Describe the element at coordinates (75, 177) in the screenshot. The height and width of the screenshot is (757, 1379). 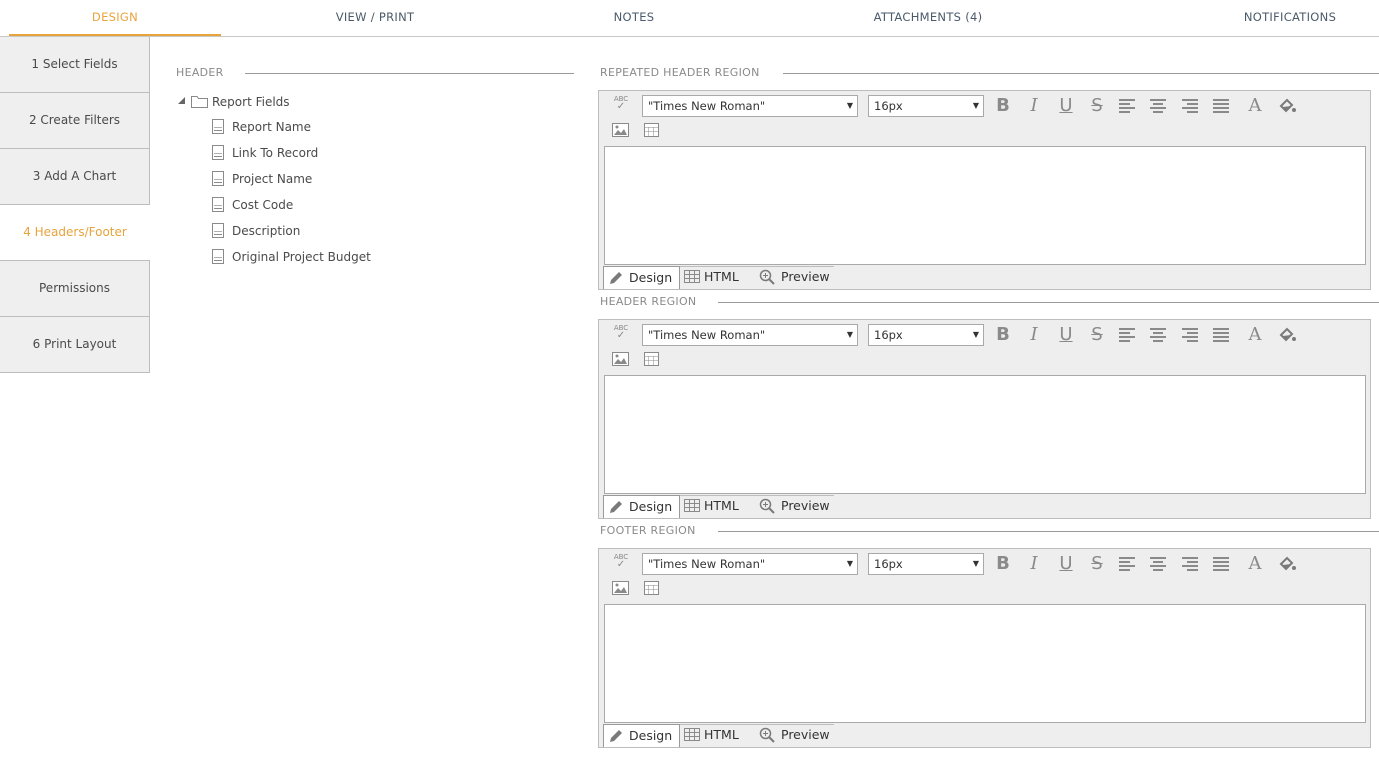
I see `step-add-chart: 3 Add A Chart` at that location.